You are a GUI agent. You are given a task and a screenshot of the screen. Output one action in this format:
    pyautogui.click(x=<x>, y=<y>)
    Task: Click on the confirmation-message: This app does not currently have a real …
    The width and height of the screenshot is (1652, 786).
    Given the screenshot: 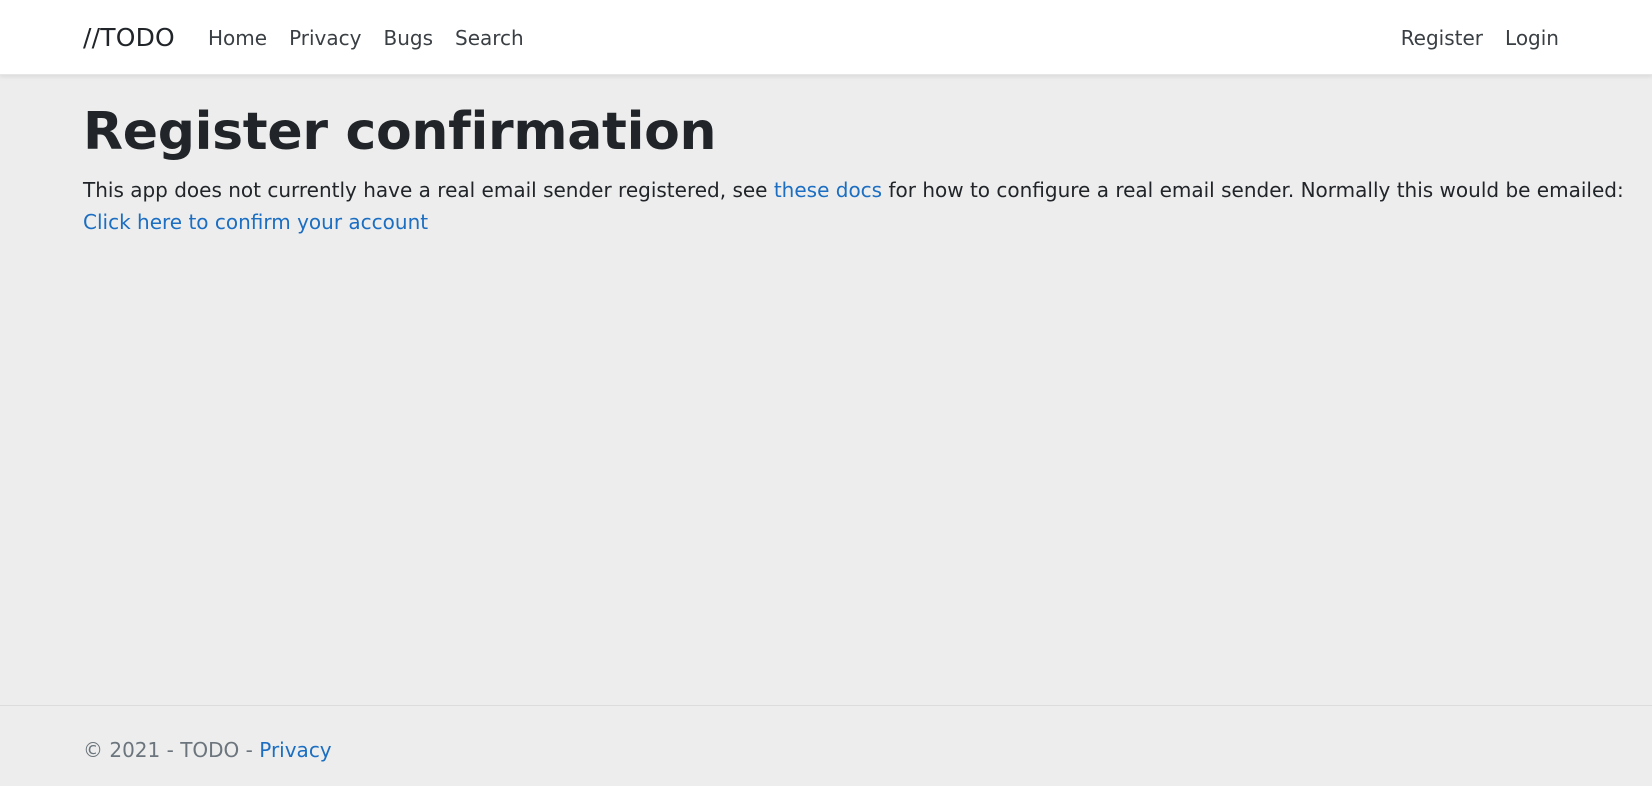 What is the action you would take?
    pyautogui.click(x=853, y=206)
    